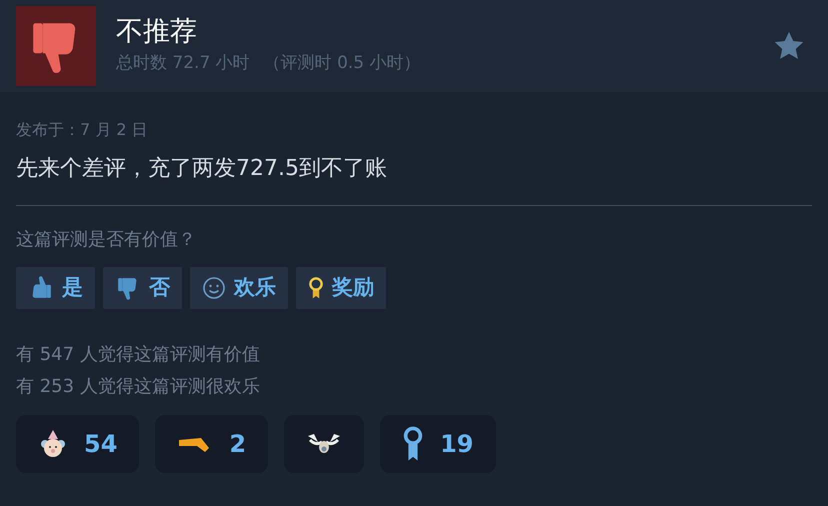  I want to click on yes-button: 是, so click(55, 288).